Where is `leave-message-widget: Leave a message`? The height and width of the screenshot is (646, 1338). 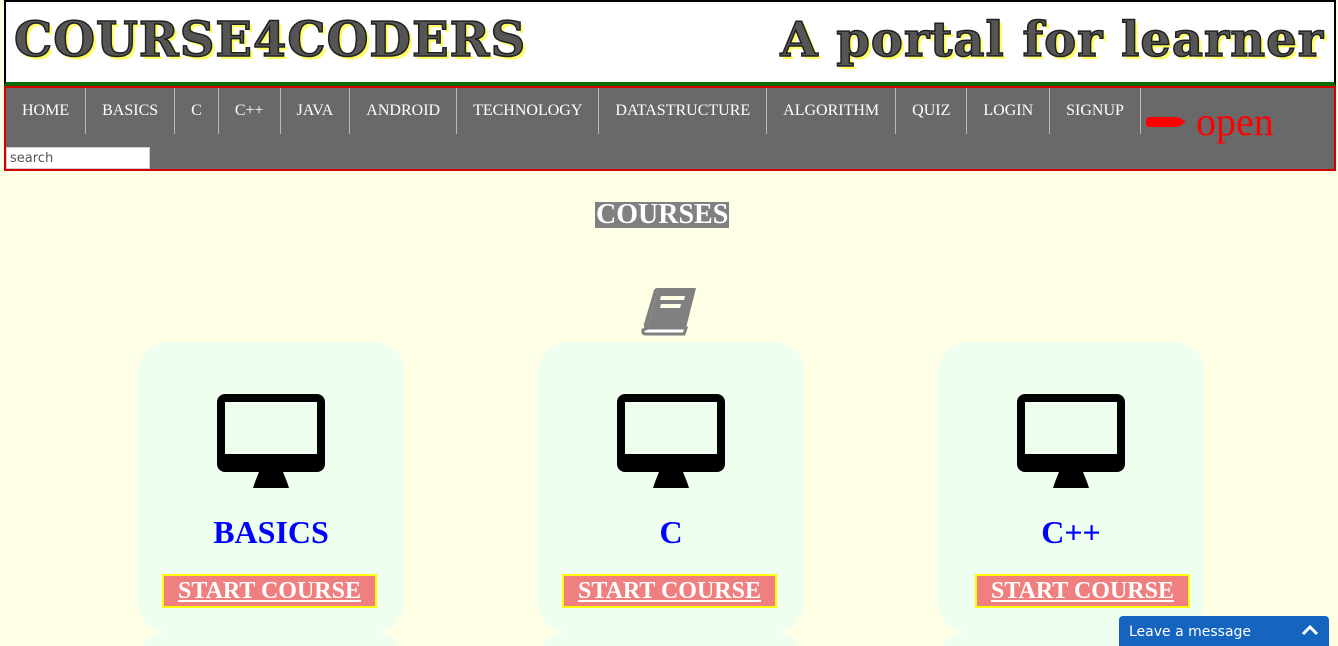
leave-message-widget: Leave a message is located at coordinates (1224, 631).